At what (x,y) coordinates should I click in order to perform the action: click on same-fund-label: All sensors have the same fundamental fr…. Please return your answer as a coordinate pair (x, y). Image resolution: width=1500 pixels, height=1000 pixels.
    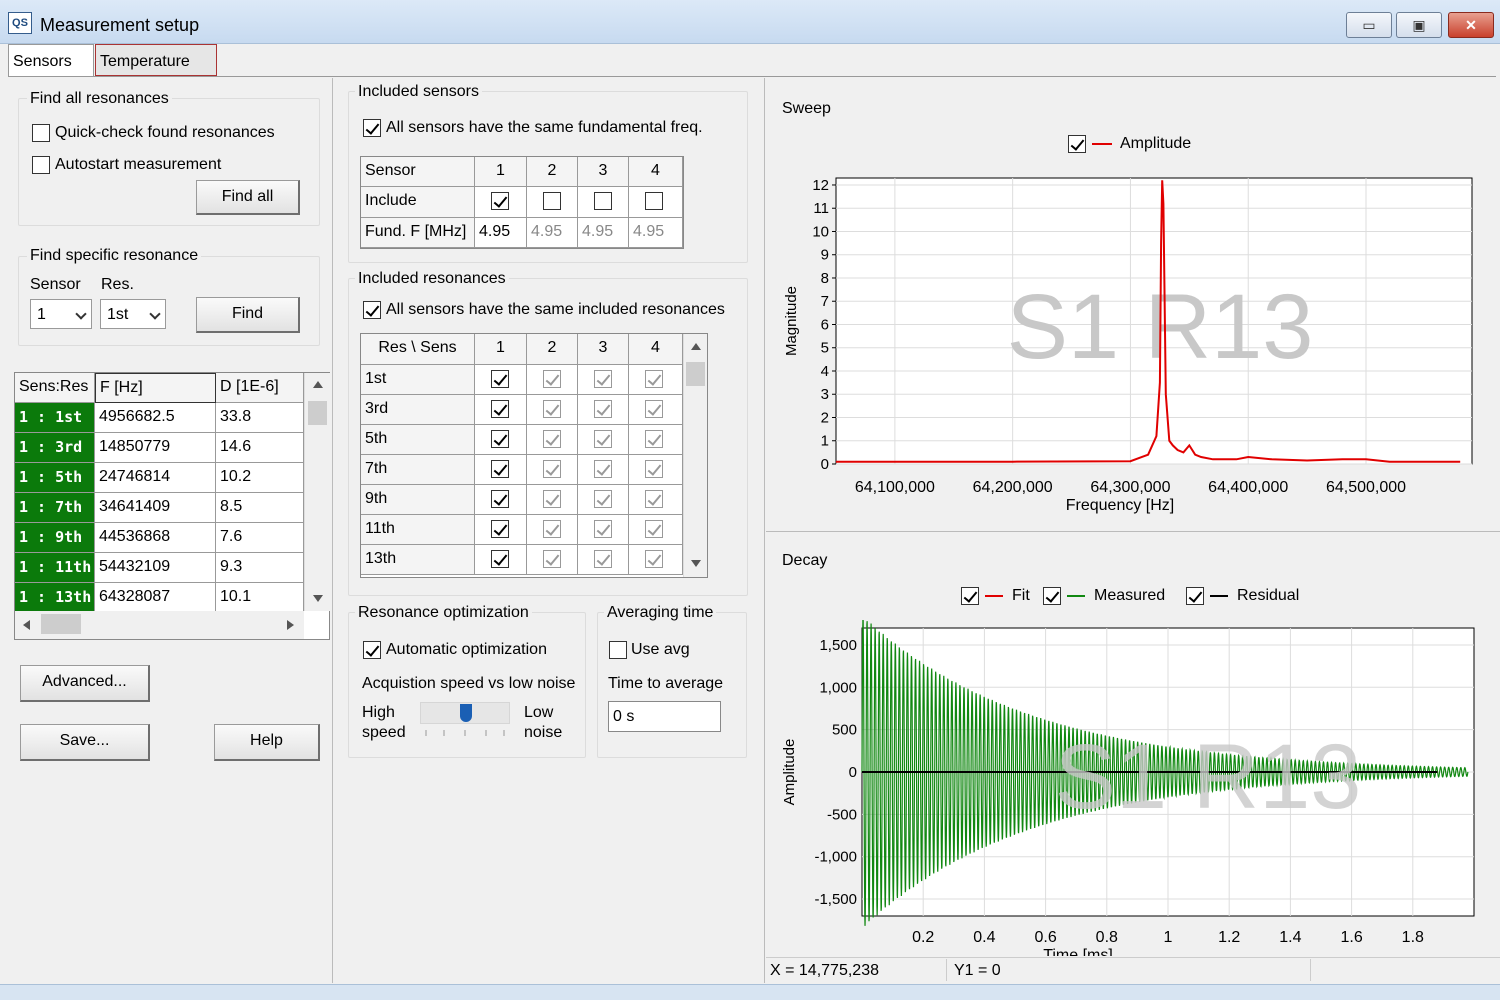
    Looking at the image, I should click on (544, 127).